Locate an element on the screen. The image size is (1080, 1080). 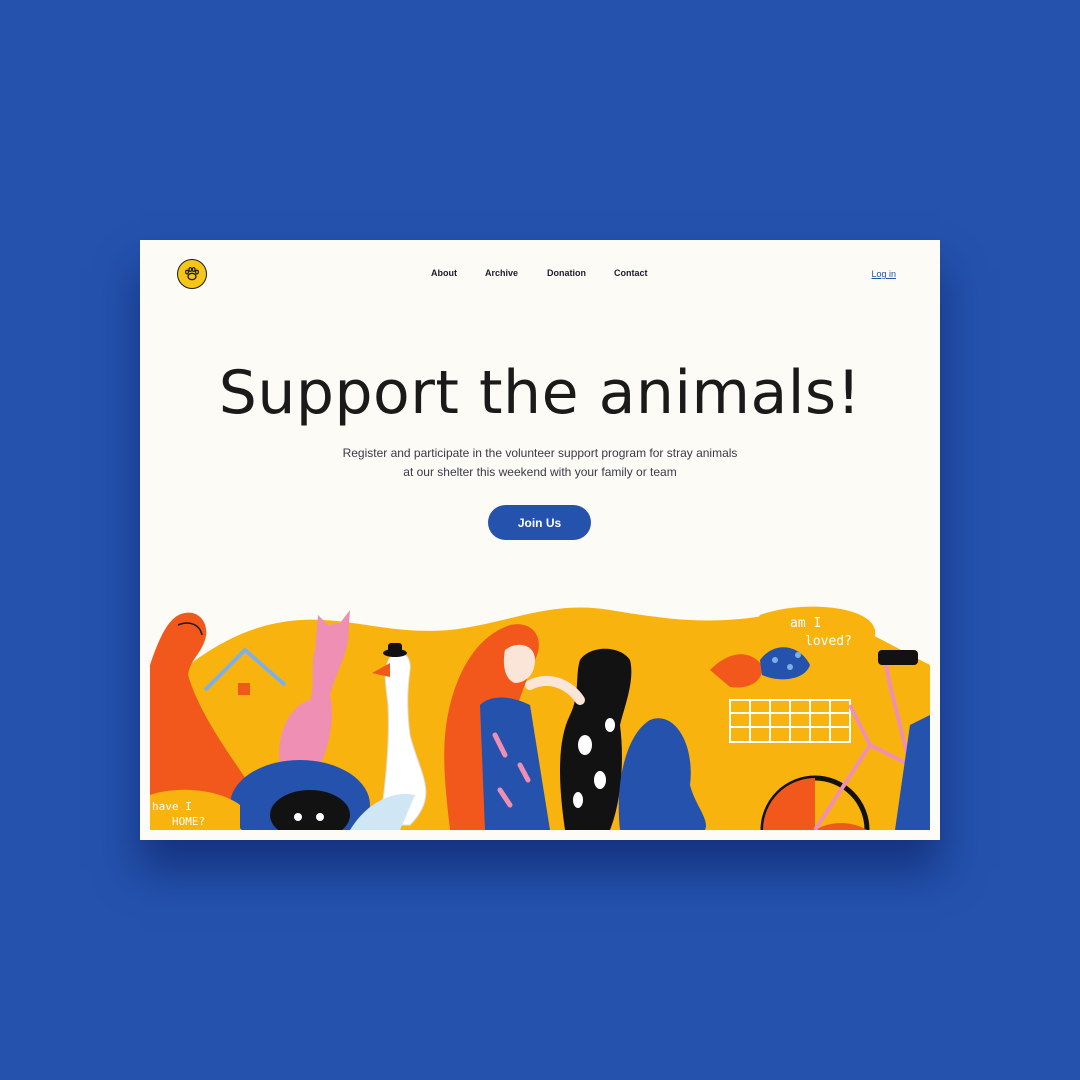
main-nav: About Archive Donation Contact is located at coordinates (540, 275).